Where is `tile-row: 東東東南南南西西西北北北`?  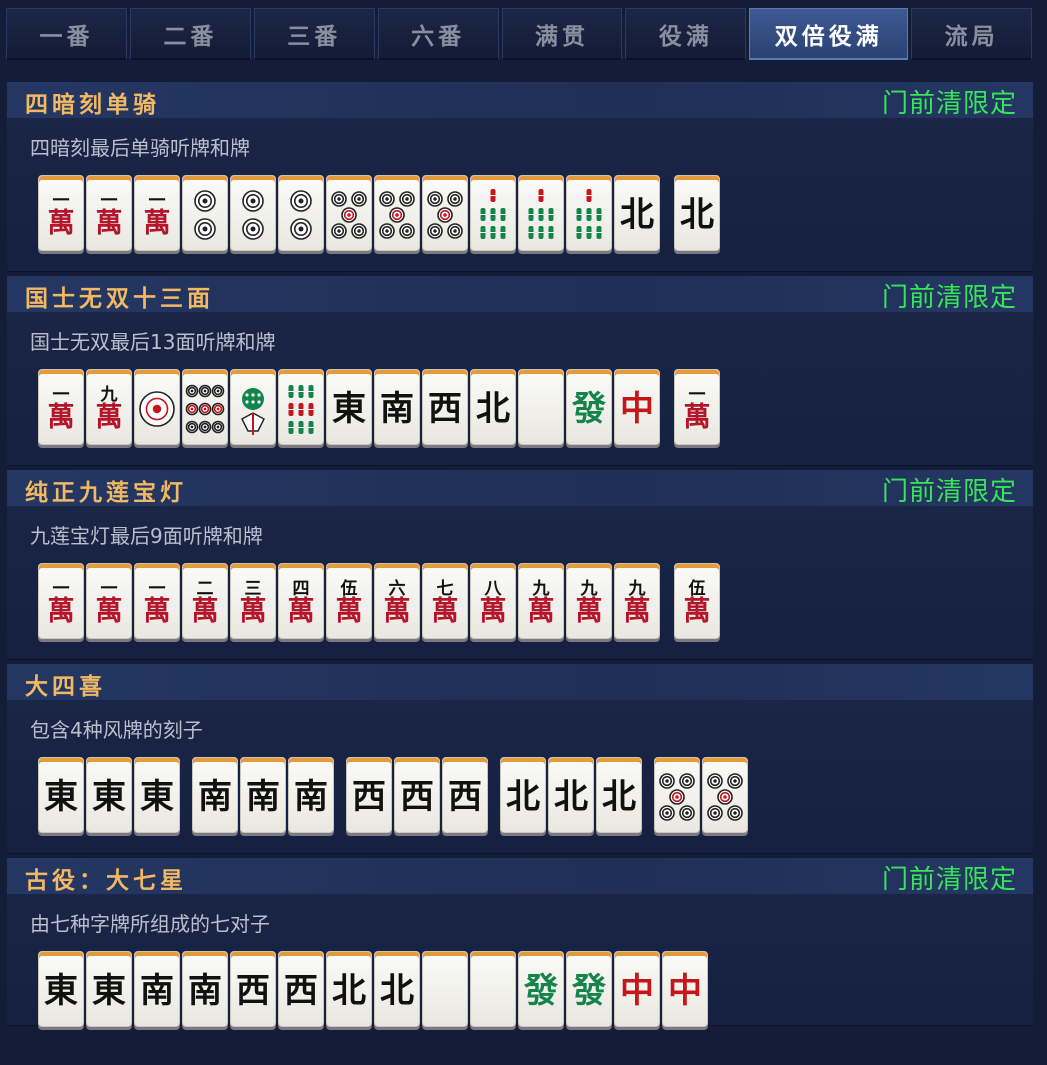
tile-row: 東東東南南南西西西北北北 is located at coordinates (394, 795).